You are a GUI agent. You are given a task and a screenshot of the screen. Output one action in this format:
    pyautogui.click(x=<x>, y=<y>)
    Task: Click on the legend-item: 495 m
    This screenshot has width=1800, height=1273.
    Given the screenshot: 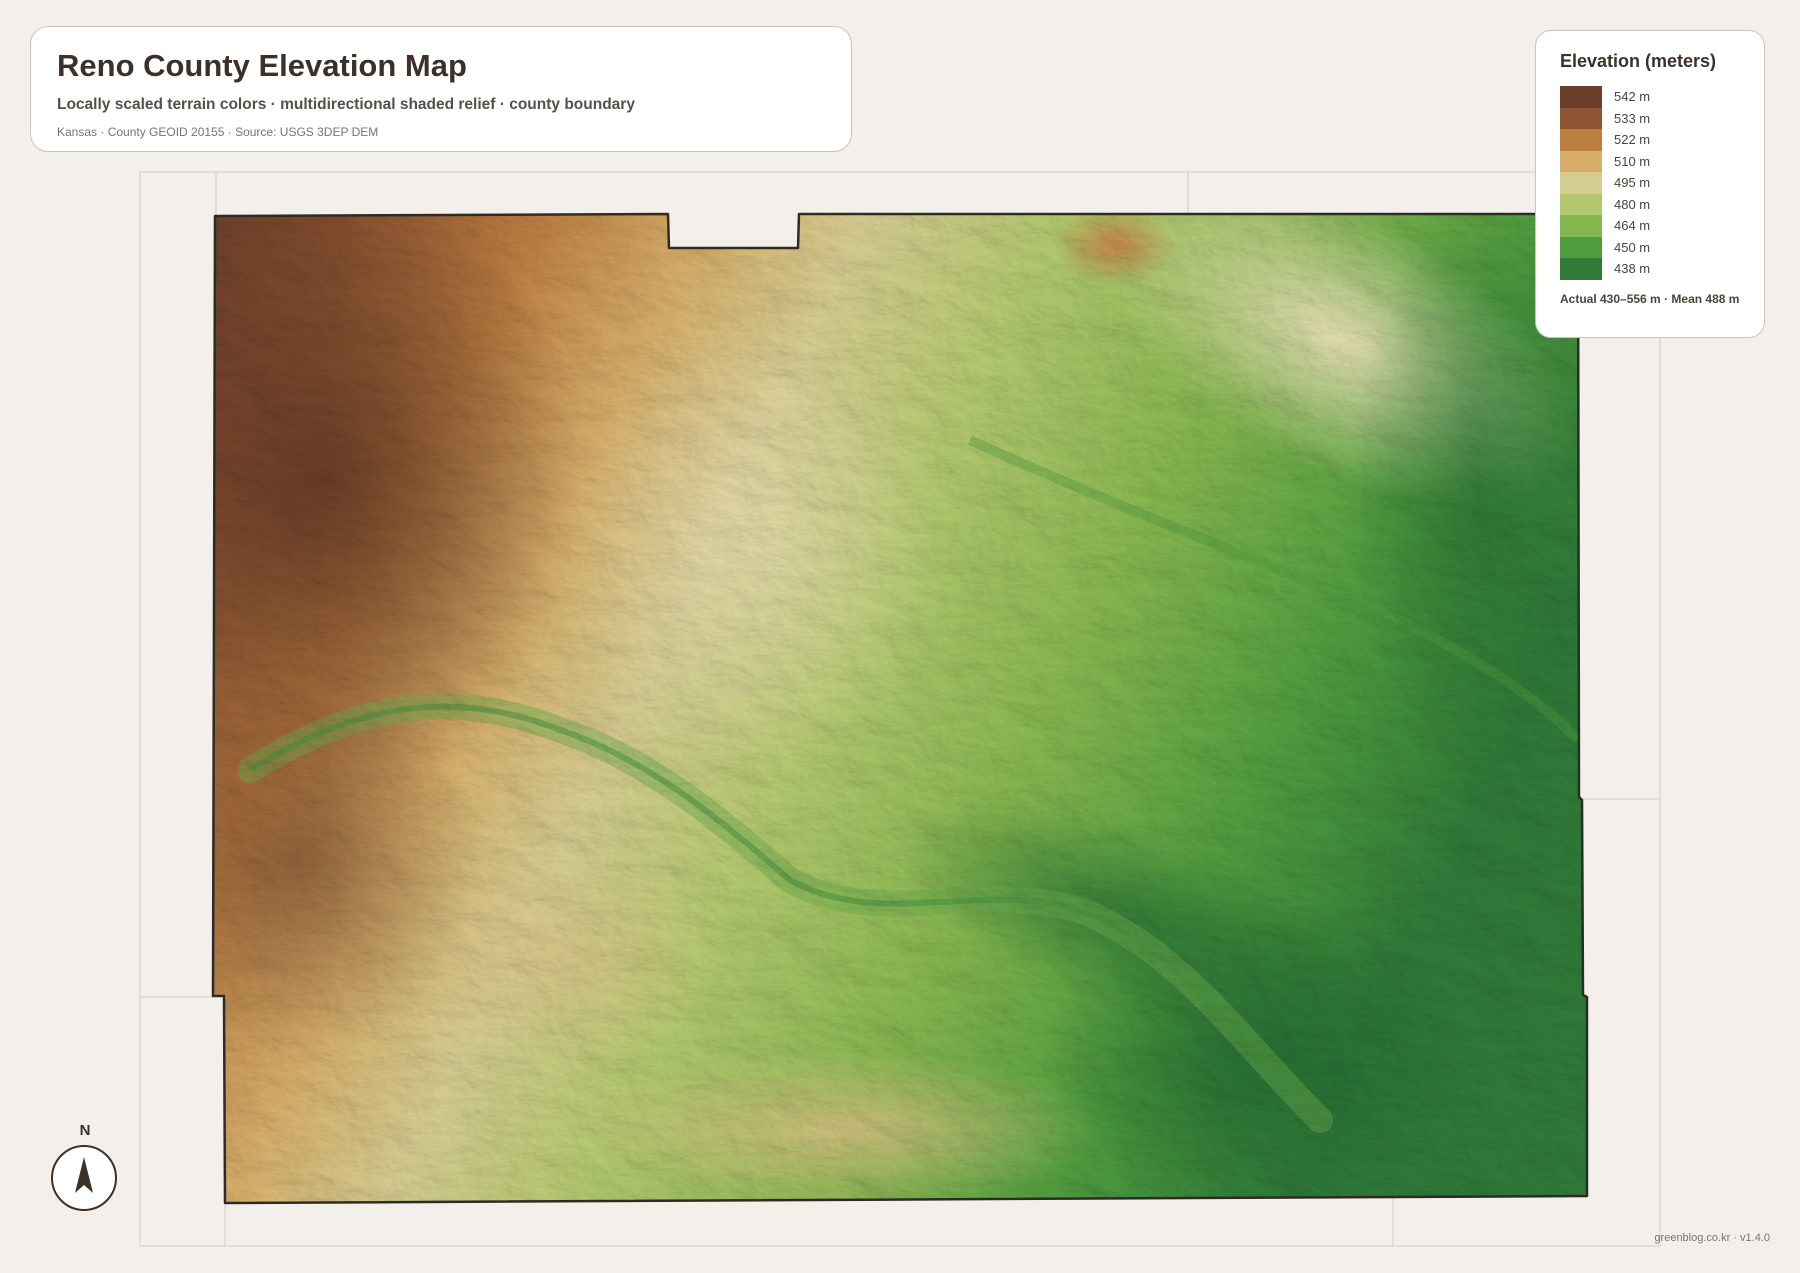 What is the action you would take?
    pyautogui.click(x=1650, y=183)
    